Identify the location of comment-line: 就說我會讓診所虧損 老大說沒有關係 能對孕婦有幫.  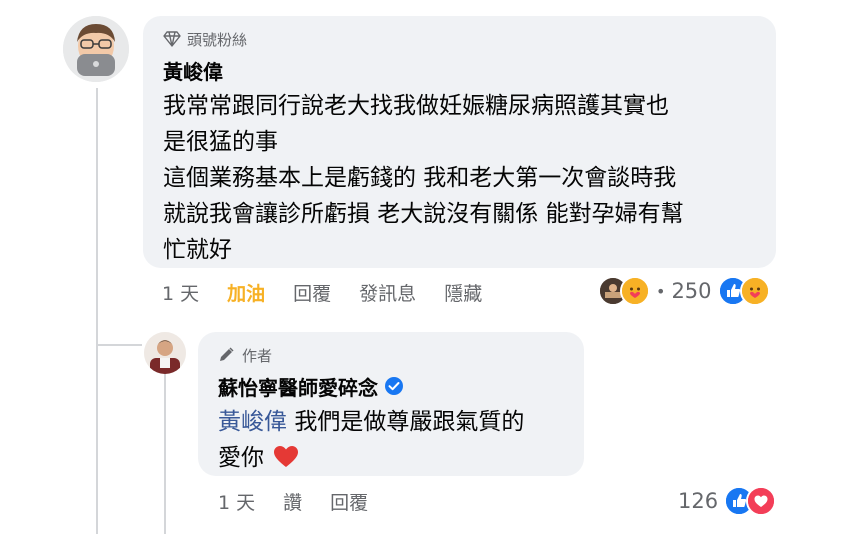
(423, 214).